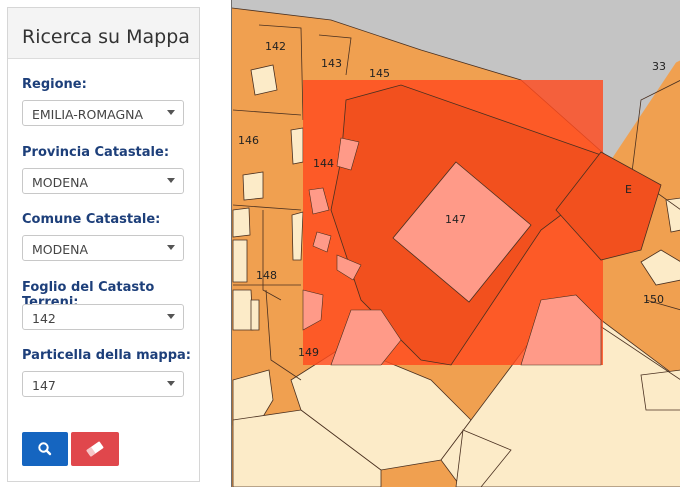  I want to click on search-button, so click(45, 449).